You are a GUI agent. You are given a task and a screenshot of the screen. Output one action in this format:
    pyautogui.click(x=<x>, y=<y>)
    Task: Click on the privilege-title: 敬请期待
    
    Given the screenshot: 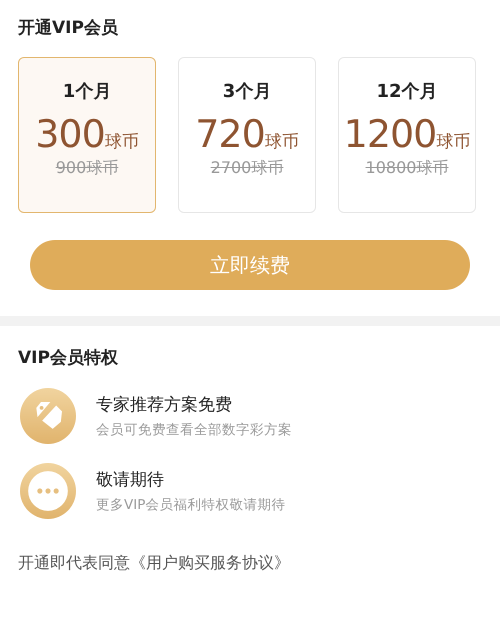 What is the action you would take?
    pyautogui.click(x=130, y=480)
    